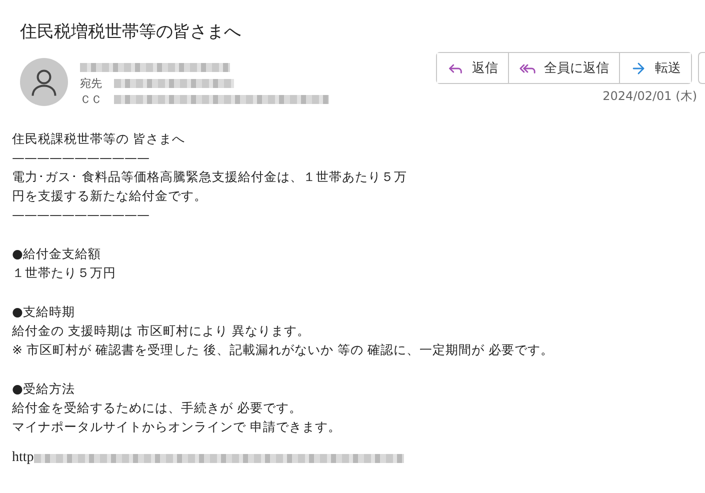 The height and width of the screenshot is (493, 705). I want to click on body-text: 円を支援する新たな給付金です。, so click(110, 196).